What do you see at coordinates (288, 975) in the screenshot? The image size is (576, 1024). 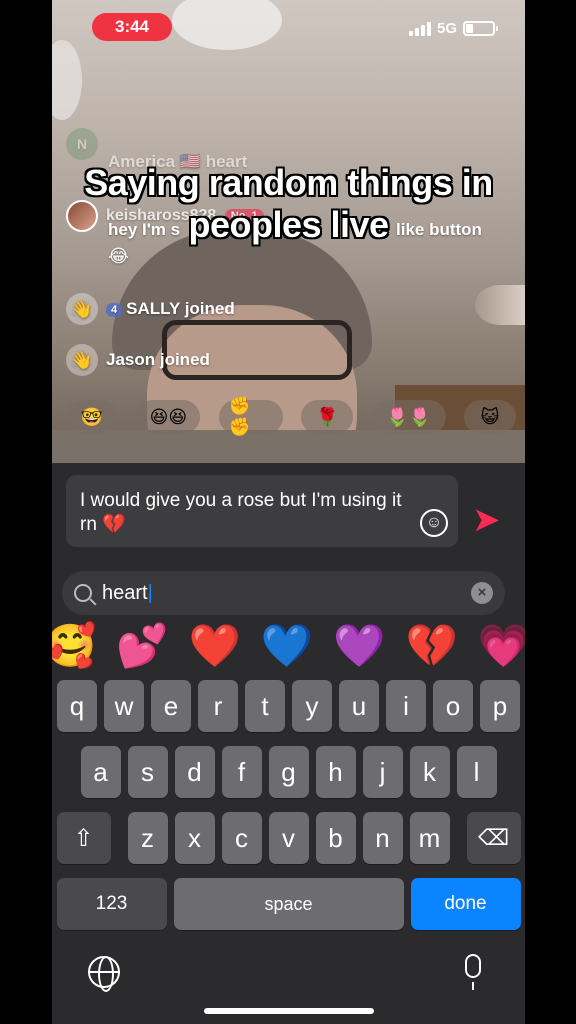 I see `keyboard-bottom-bar` at bounding box center [288, 975].